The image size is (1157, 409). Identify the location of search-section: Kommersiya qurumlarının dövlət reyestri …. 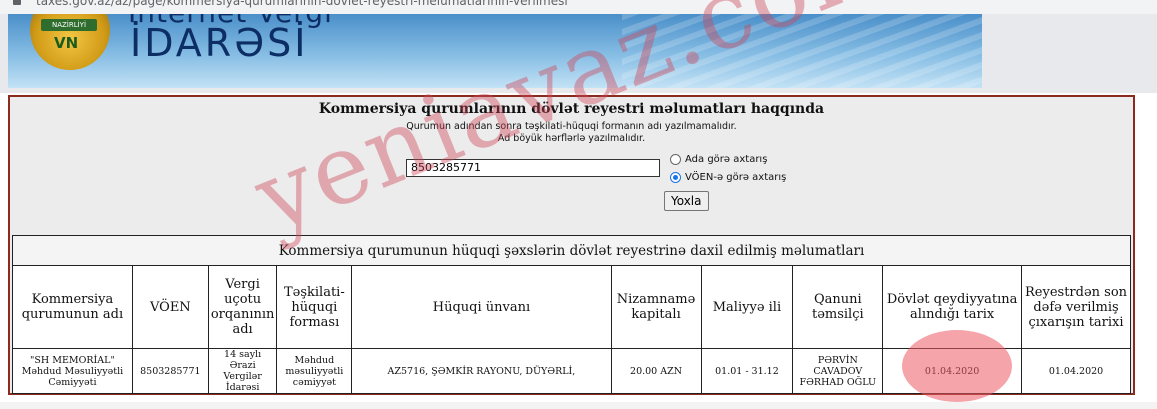
(571, 121).